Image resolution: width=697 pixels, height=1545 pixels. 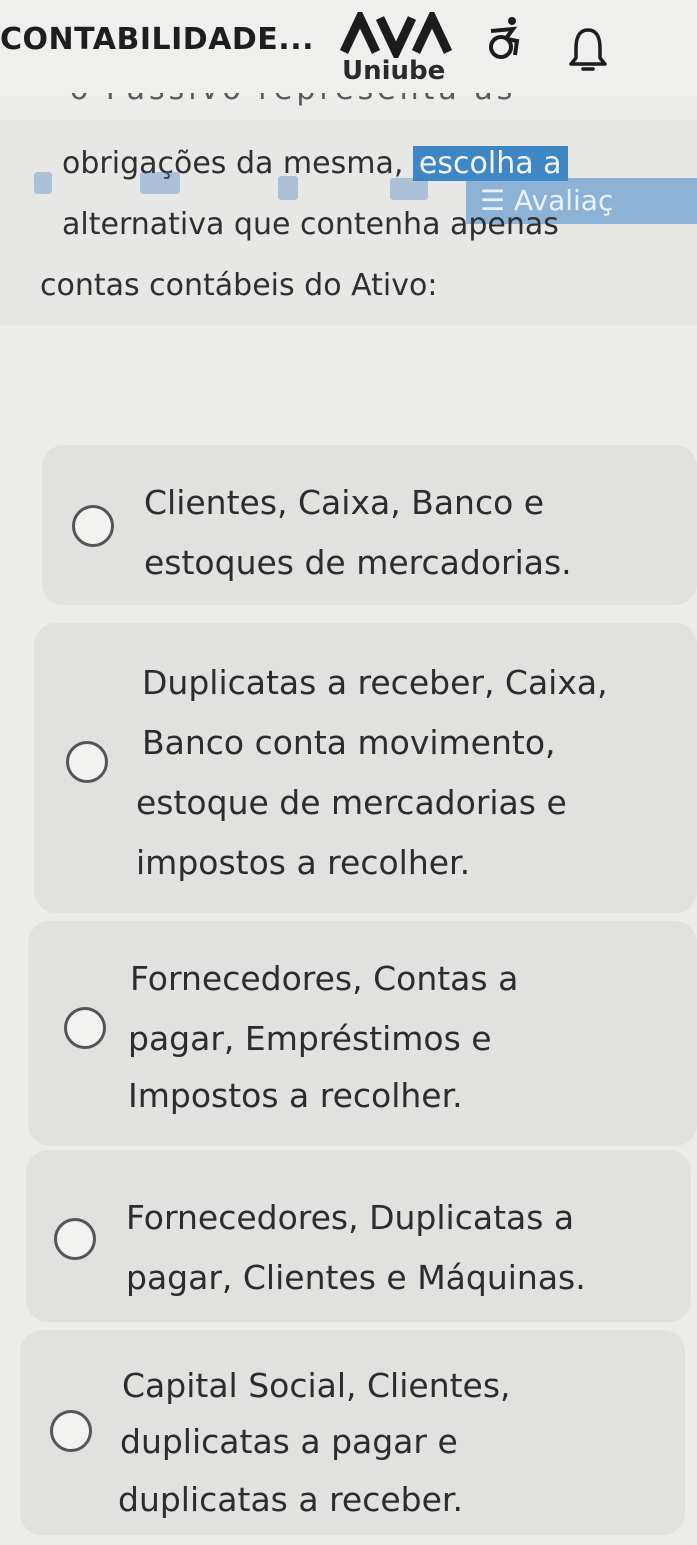 What do you see at coordinates (288, 188) in the screenshot?
I see `overlay-file-icon` at bounding box center [288, 188].